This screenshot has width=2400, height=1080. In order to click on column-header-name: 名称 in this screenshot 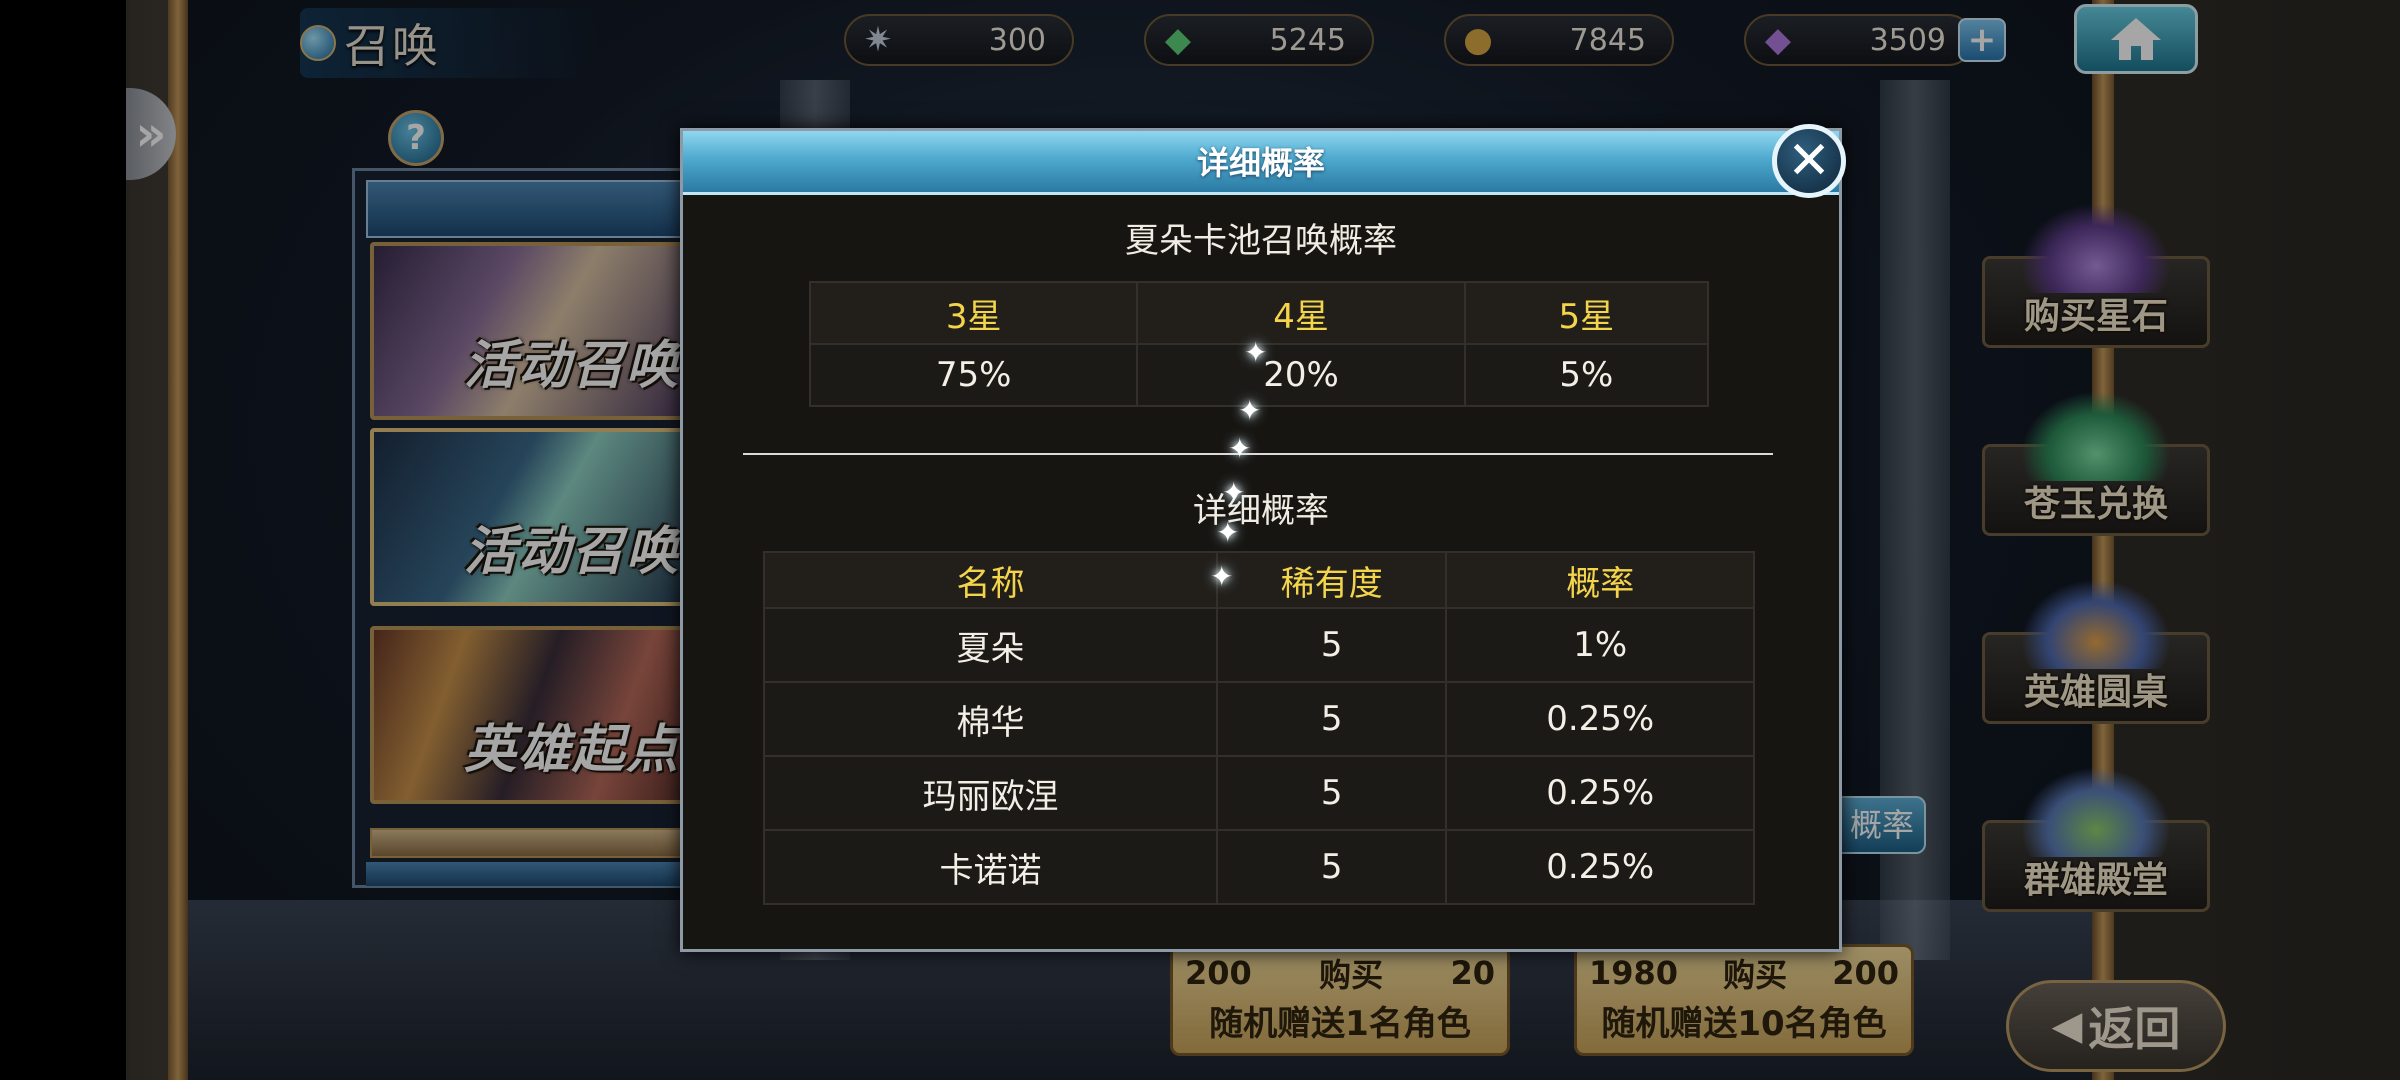, I will do `click(990, 580)`.